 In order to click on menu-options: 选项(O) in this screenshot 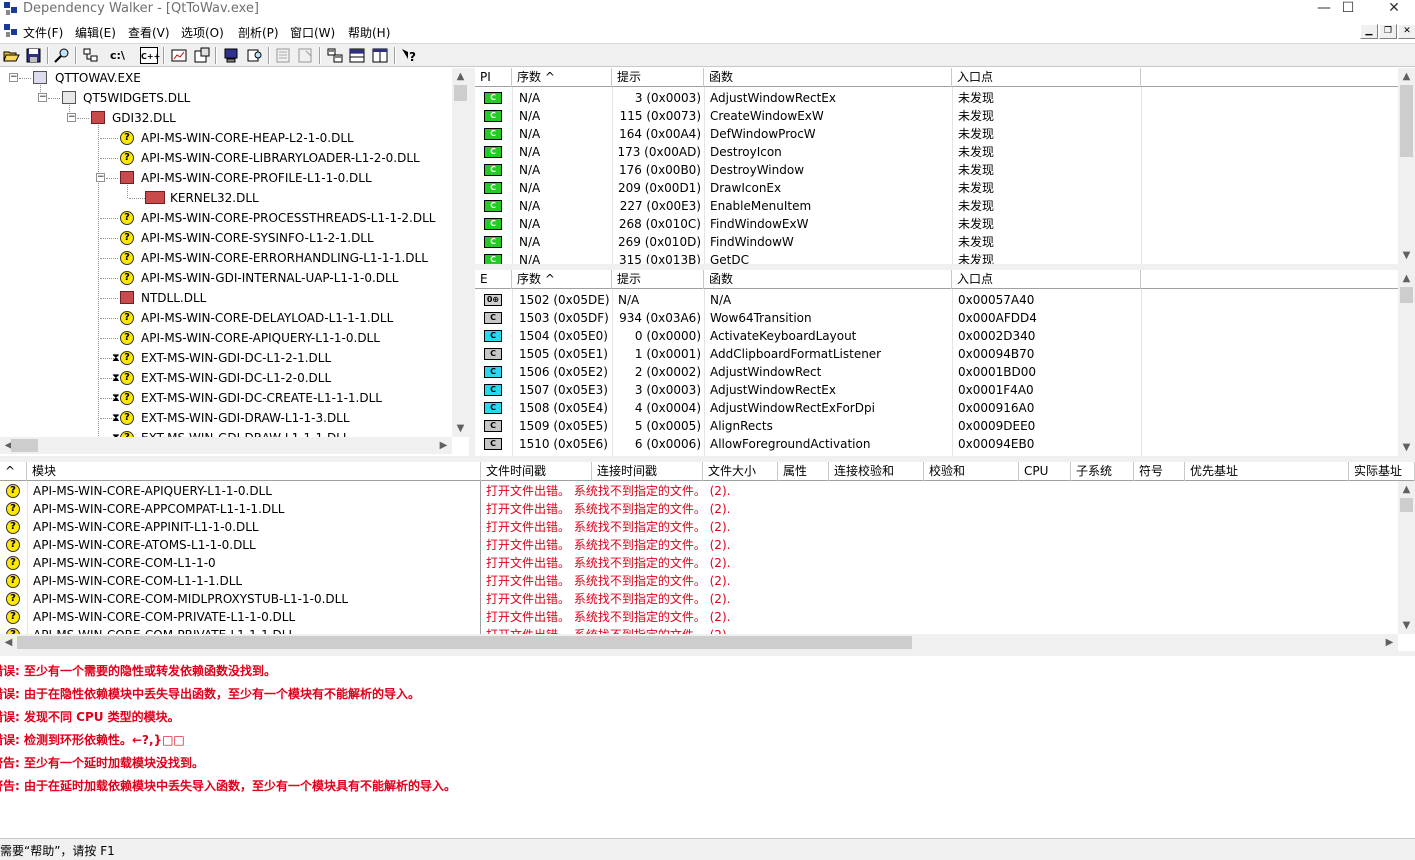, I will do `click(202, 32)`.